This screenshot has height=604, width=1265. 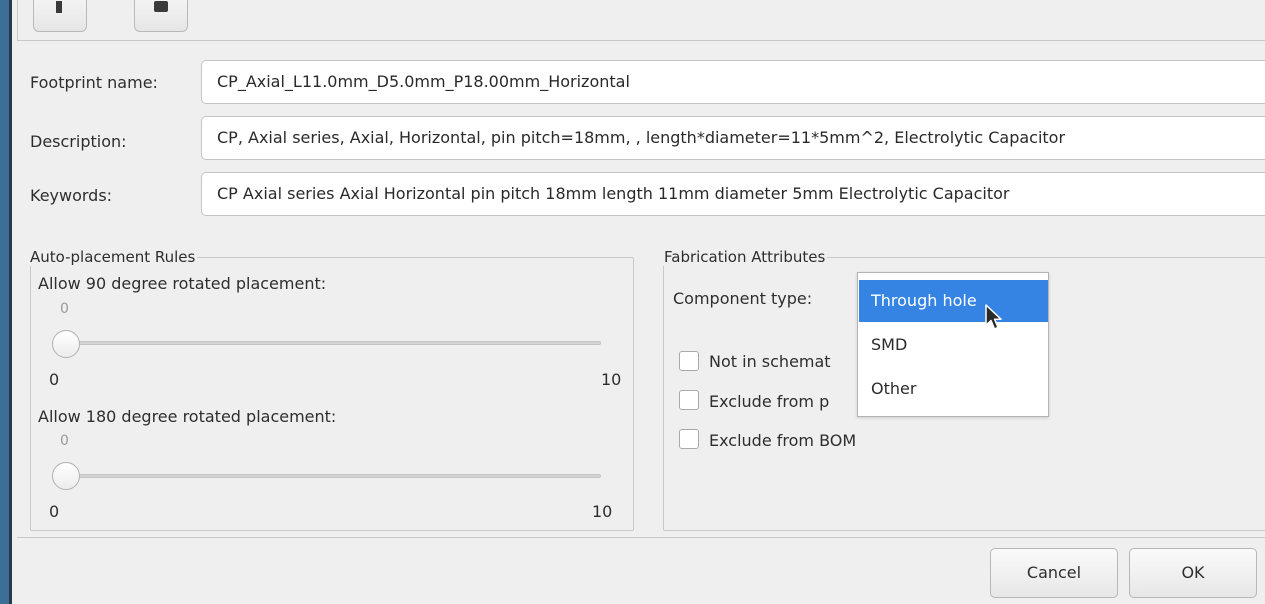 I want to click on cancel-button: Cancel, so click(x=1054, y=573).